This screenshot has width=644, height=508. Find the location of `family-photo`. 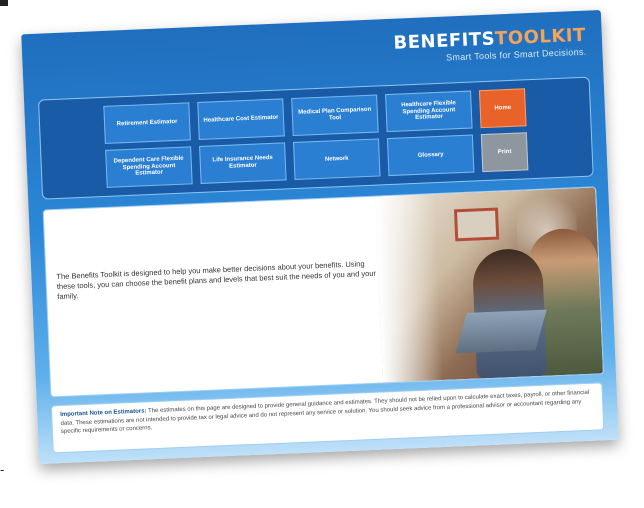

family-photo is located at coordinates (489, 285).